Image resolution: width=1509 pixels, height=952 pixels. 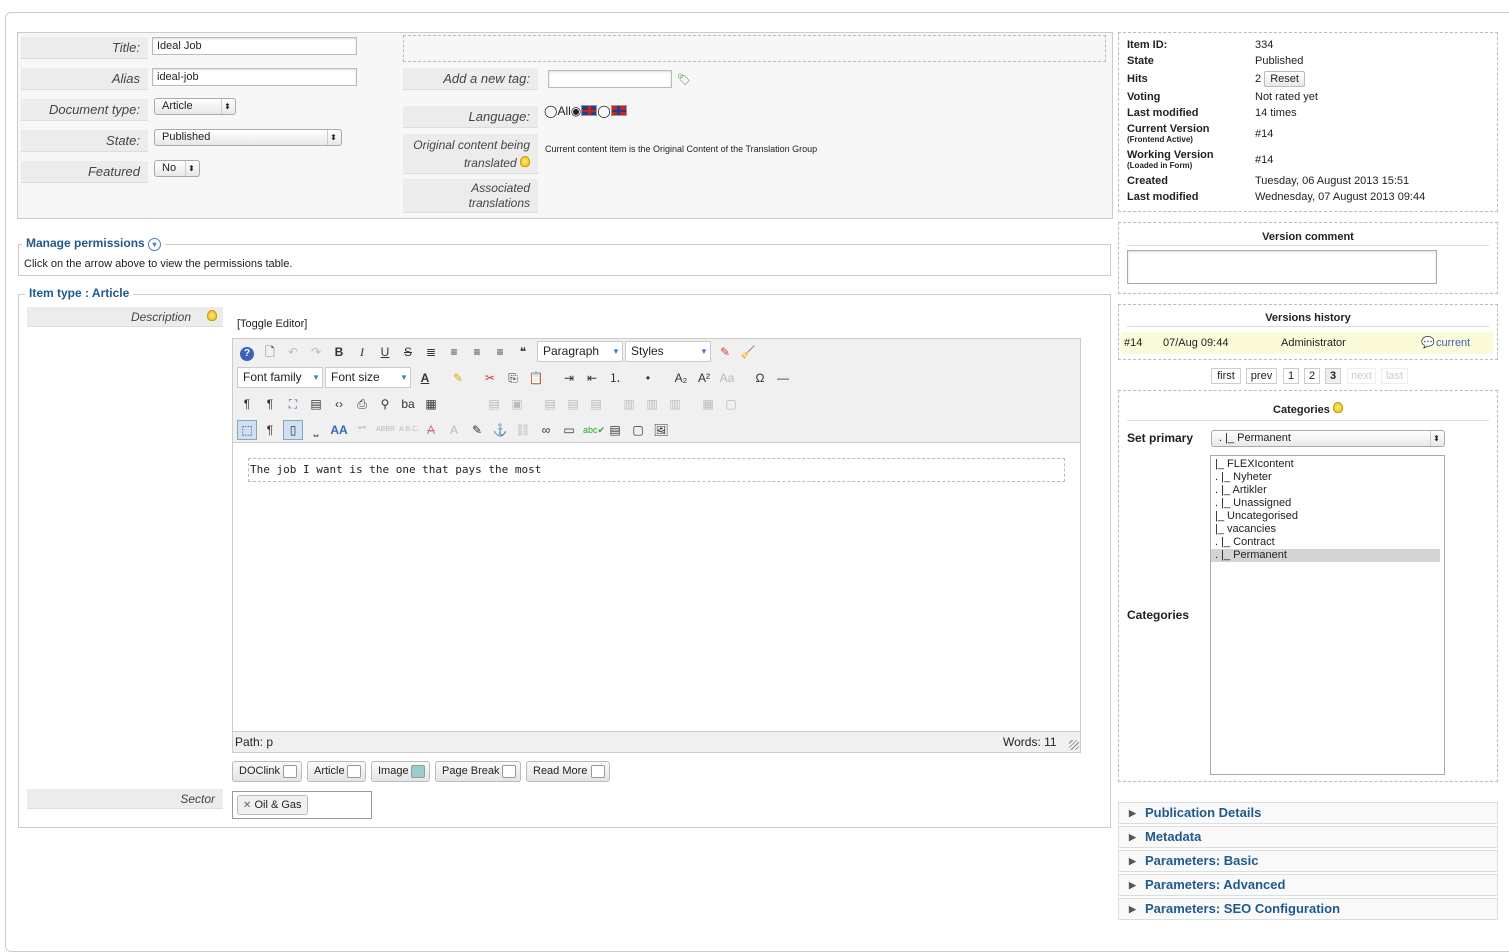 What do you see at coordinates (385, 352) in the screenshot?
I see `underline-icon: U` at bounding box center [385, 352].